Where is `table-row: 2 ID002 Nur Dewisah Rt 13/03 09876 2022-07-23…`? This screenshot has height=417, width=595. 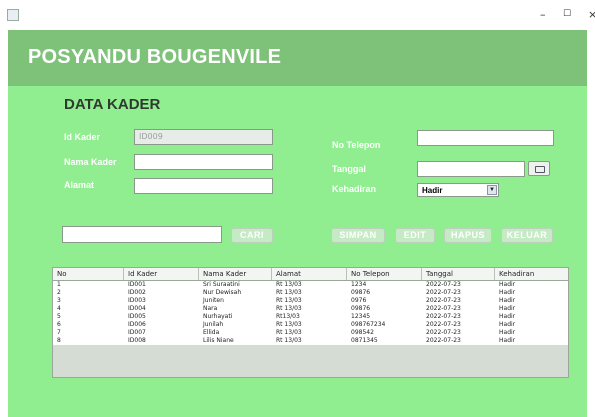 table-row: 2 ID002 Nur Dewisah Rt 13/03 09876 2022-07-23… is located at coordinates (310, 293).